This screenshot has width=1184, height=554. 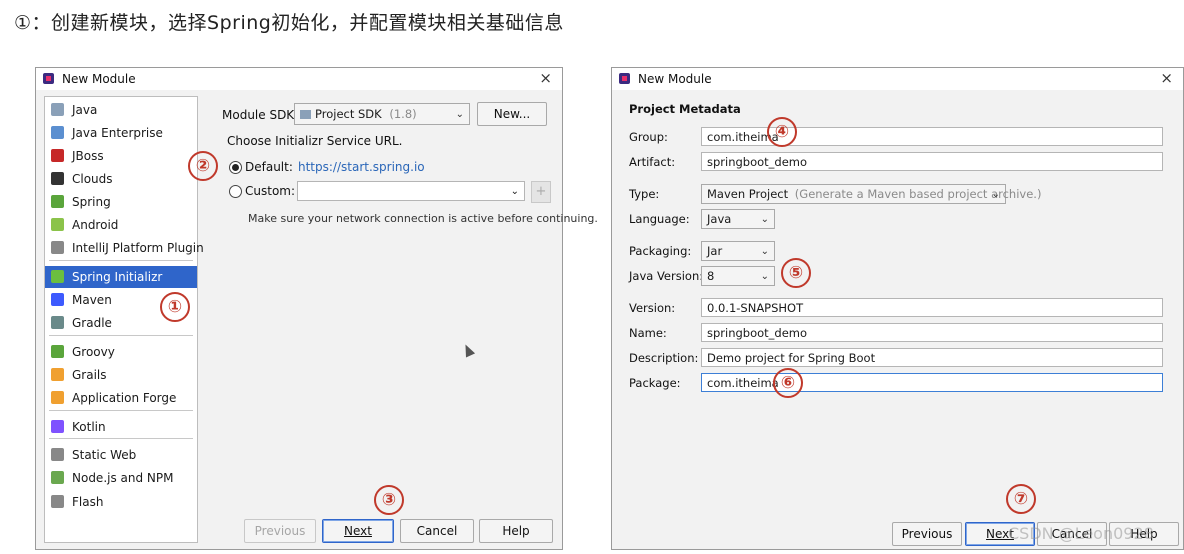 I want to click on module-sdk-version: (1.8), so click(x=403, y=114).